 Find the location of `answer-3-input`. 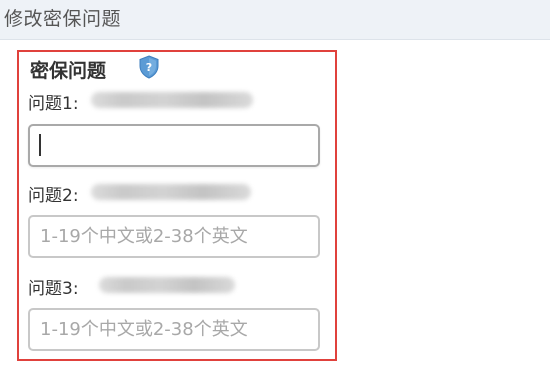

answer-3-input is located at coordinates (174, 329).